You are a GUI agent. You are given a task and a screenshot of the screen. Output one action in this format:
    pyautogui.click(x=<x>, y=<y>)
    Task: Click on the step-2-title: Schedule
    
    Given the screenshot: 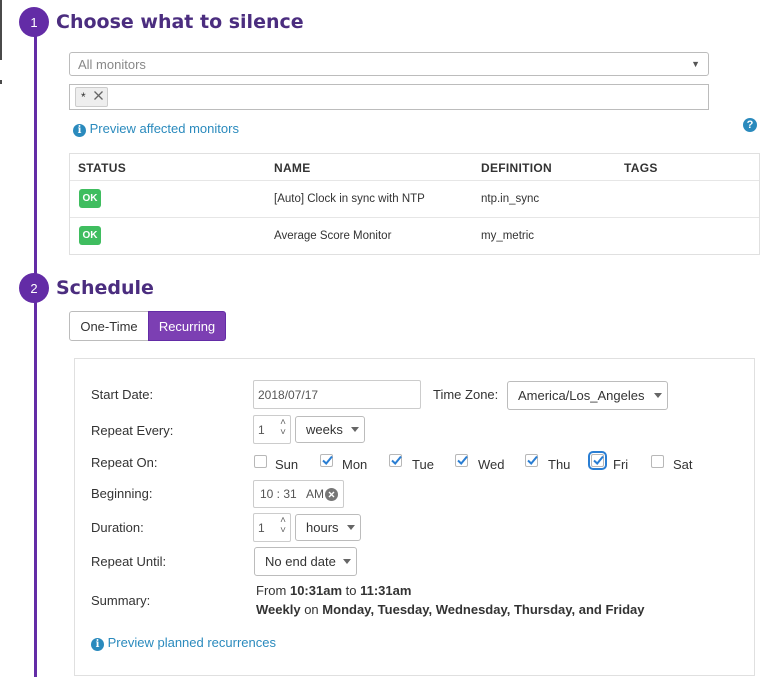 What is the action you would take?
    pyautogui.click(x=105, y=288)
    